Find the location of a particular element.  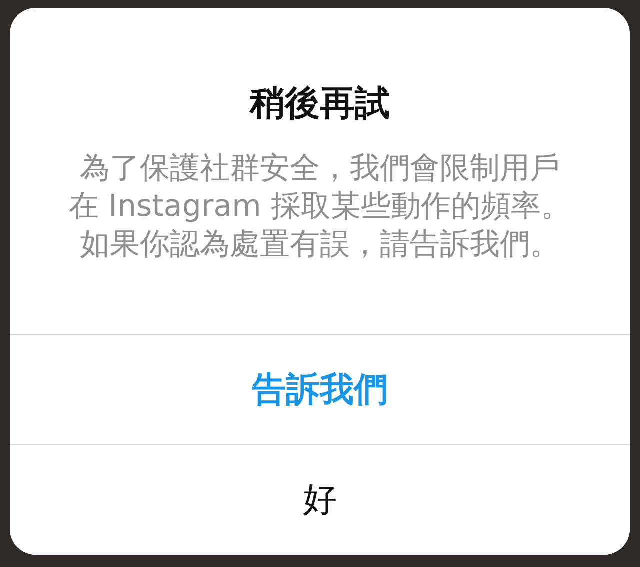

dialog-title: 稍後再試 is located at coordinates (320, 104).